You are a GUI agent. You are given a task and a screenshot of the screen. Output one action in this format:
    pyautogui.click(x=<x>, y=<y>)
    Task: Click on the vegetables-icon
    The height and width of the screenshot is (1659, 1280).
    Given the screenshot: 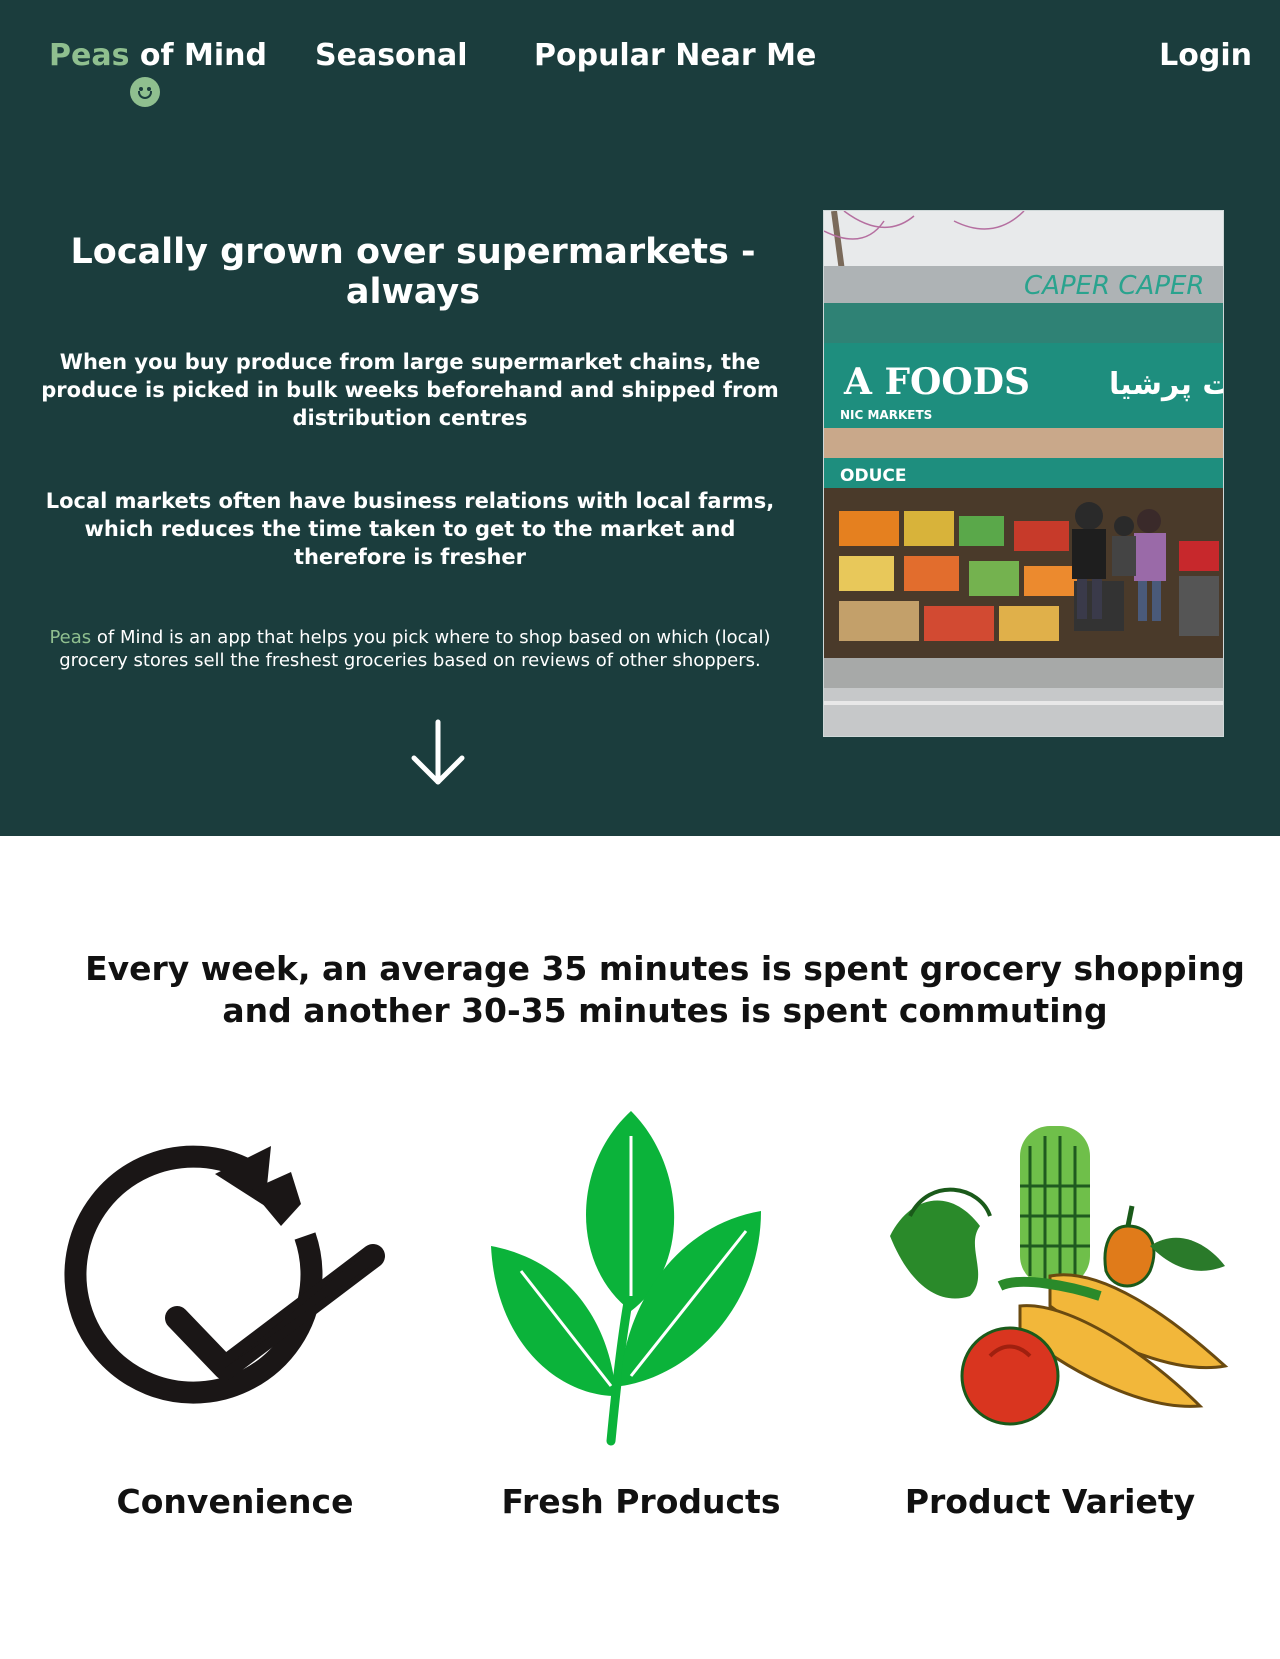 What is the action you would take?
    pyautogui.click(x=1059, y=1276)
    